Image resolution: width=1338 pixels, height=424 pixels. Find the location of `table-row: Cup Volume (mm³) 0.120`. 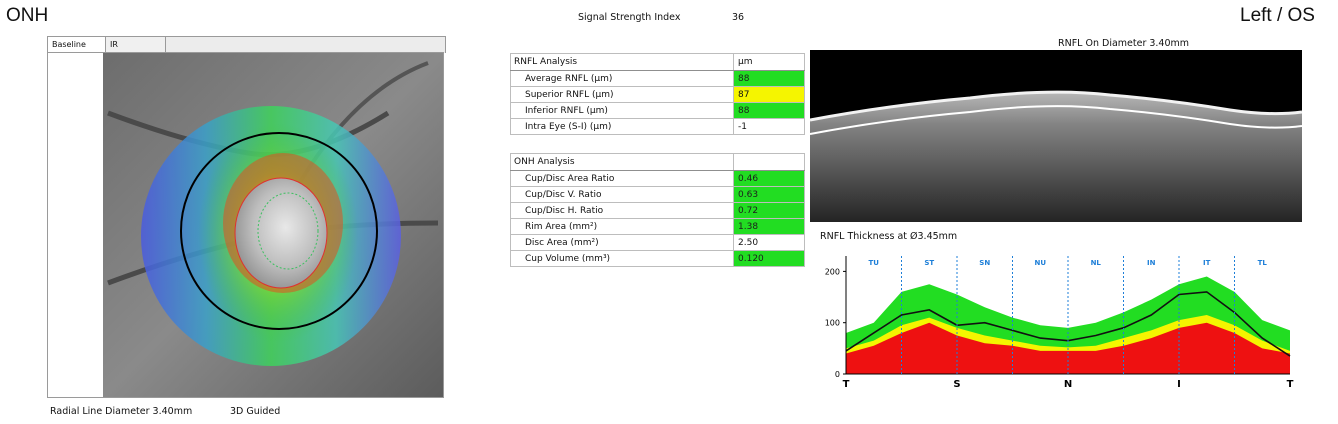

table-row: Cup Volume (mm³) 0.120 is located at coordinates (657, 258).